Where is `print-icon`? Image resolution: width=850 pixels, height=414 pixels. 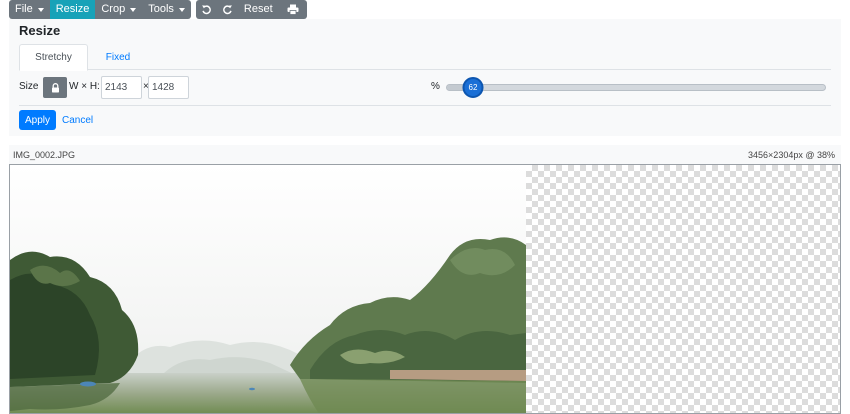 print-icon is located at coordinates (293, 9).